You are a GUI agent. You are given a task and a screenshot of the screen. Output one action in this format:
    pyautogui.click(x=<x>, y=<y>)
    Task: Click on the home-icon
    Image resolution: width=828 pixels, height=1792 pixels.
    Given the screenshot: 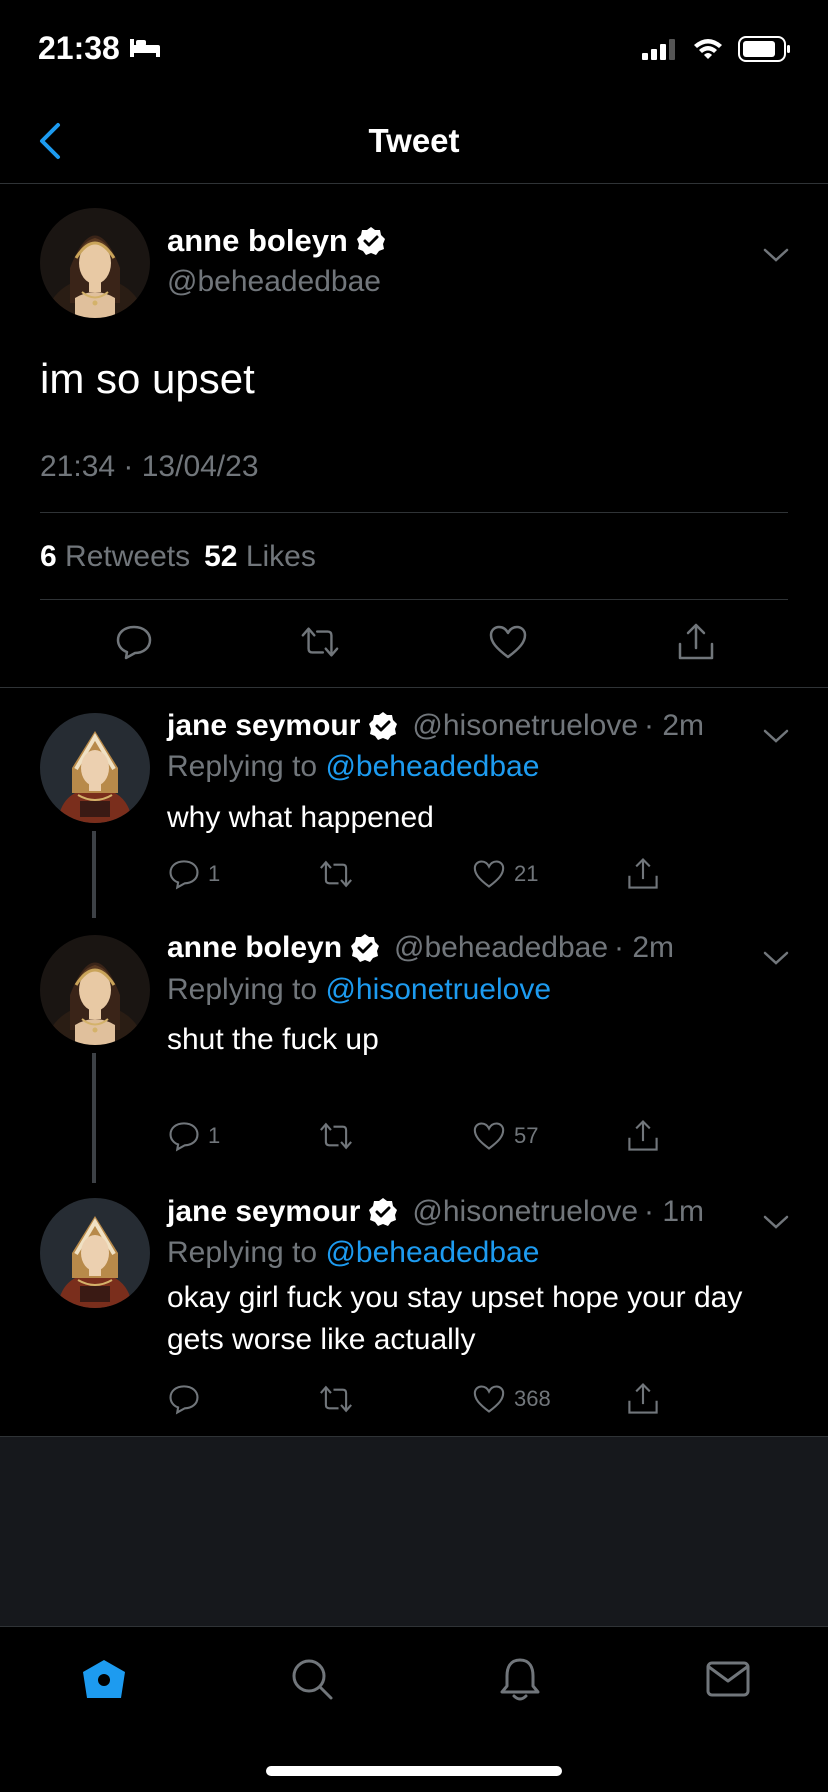 What is the action you would take?
    pyautogui.click(x=104, y=1679)
    